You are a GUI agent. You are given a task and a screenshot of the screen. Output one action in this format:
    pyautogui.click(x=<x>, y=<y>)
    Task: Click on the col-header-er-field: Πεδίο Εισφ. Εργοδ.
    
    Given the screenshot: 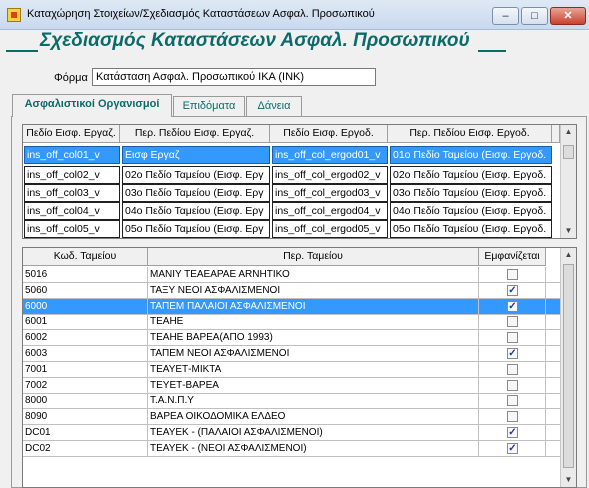 What is the action you would take?
    pyautogui.click(x=329, y=134)
    